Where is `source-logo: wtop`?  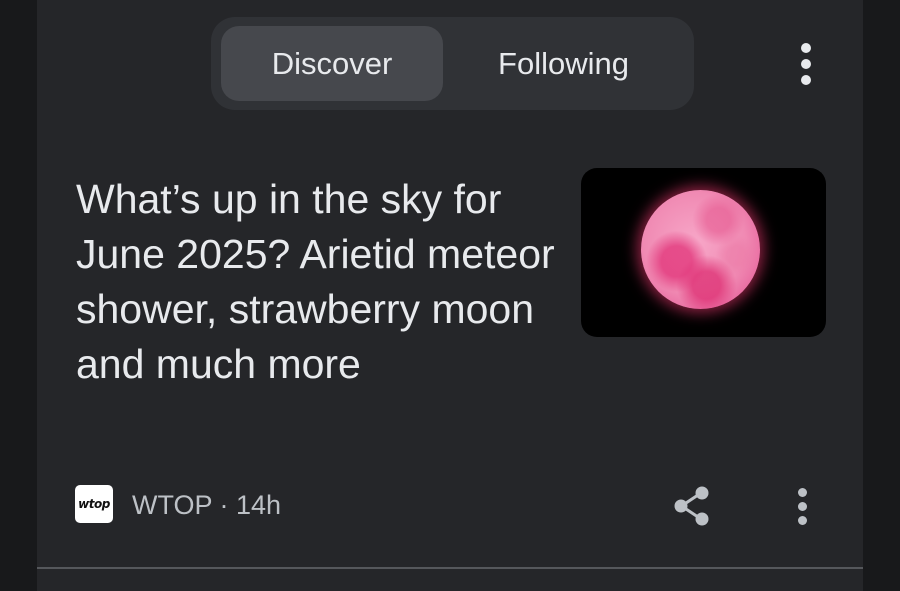
source-logo: wtop is located at coordinates (94, 504).